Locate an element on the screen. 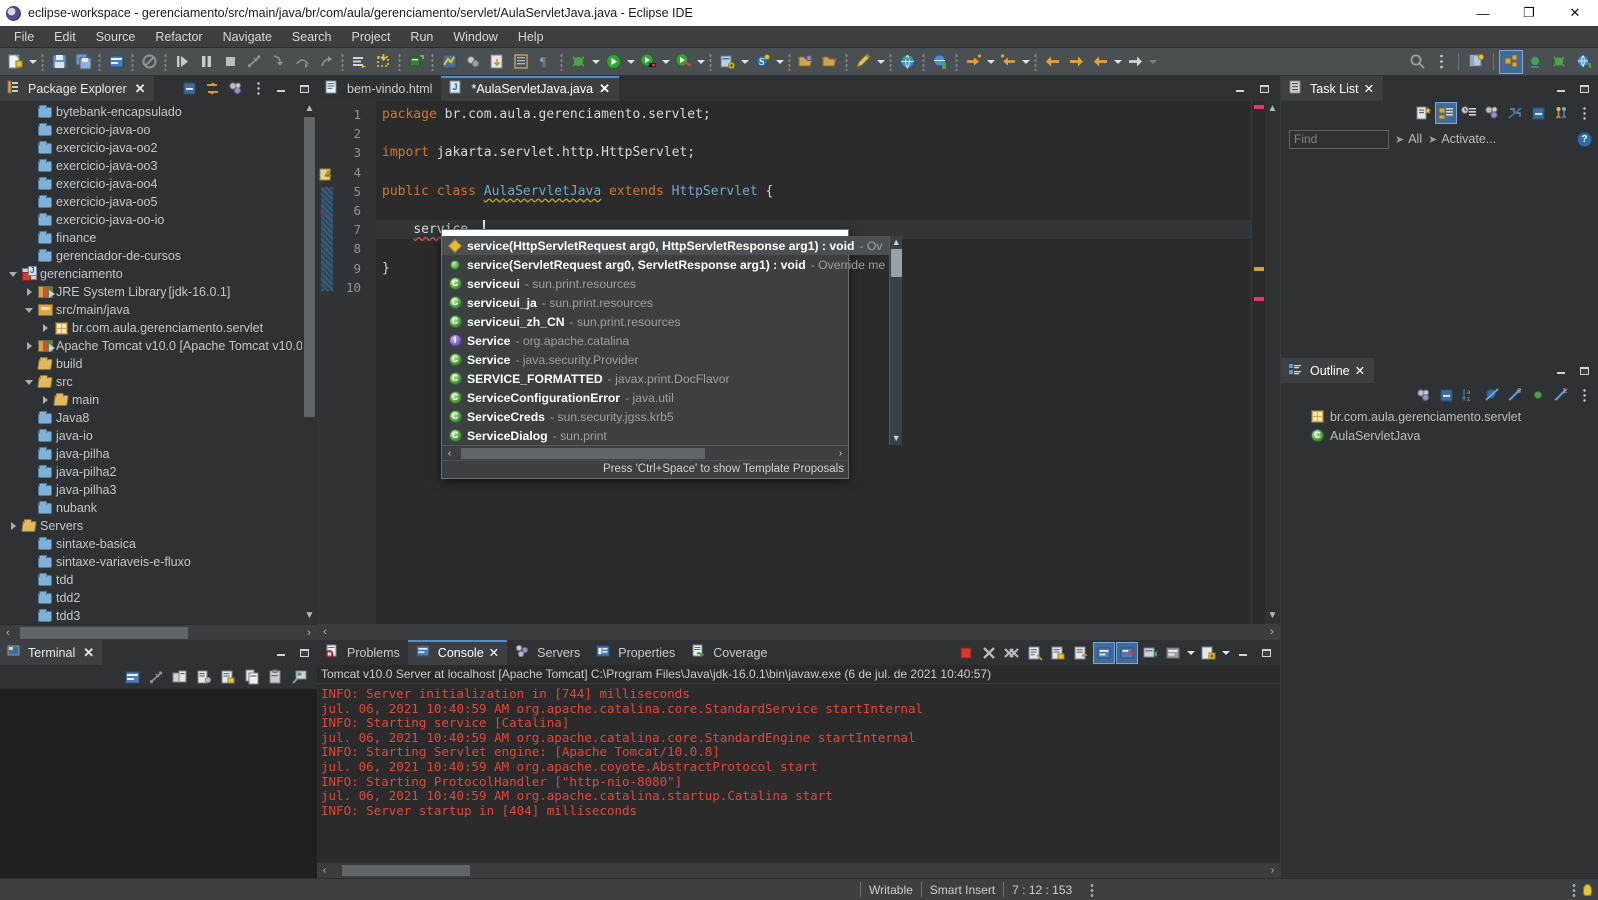 The width and height of the screenshot is (1598, 900). console-tab-problems: Problems is located at coordinates (362, 652).